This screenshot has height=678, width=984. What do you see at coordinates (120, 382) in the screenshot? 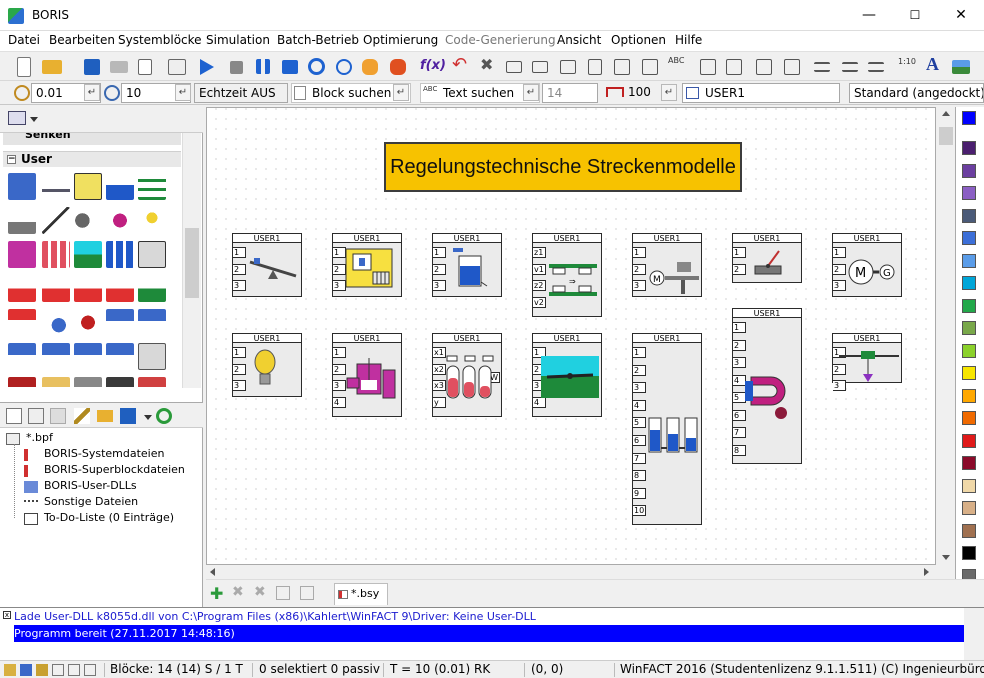
I see `library-block-row7-4-icon` at bounding box center [120, 382].